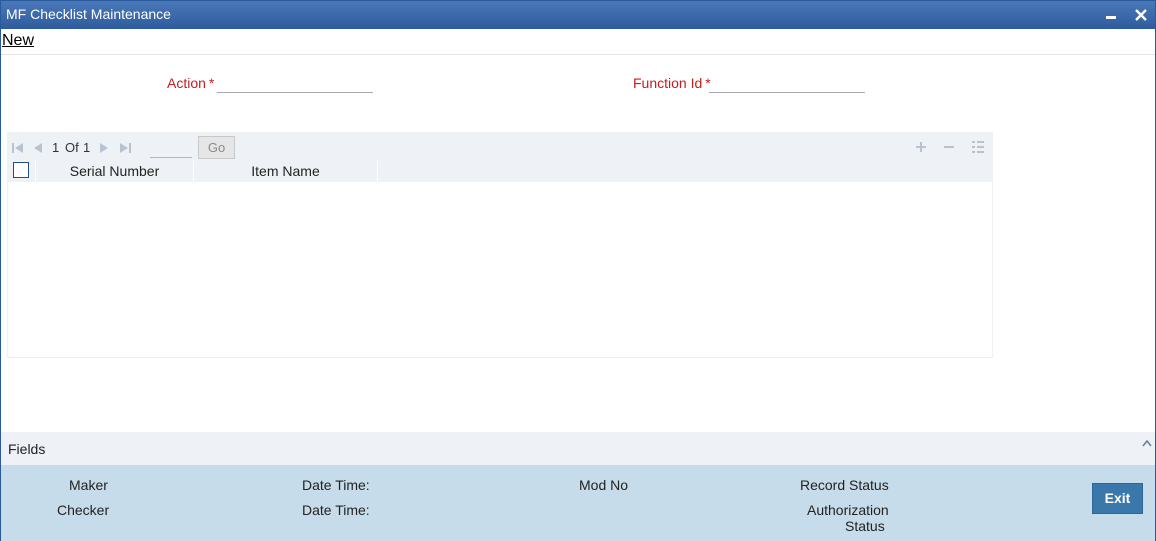 The height and width of the screenshot is (541, 1156). What do you see at coordinates (286, 171) in the screenshot?
I see `column-header-item-name: Item Name` at bounding box center [286, 171].